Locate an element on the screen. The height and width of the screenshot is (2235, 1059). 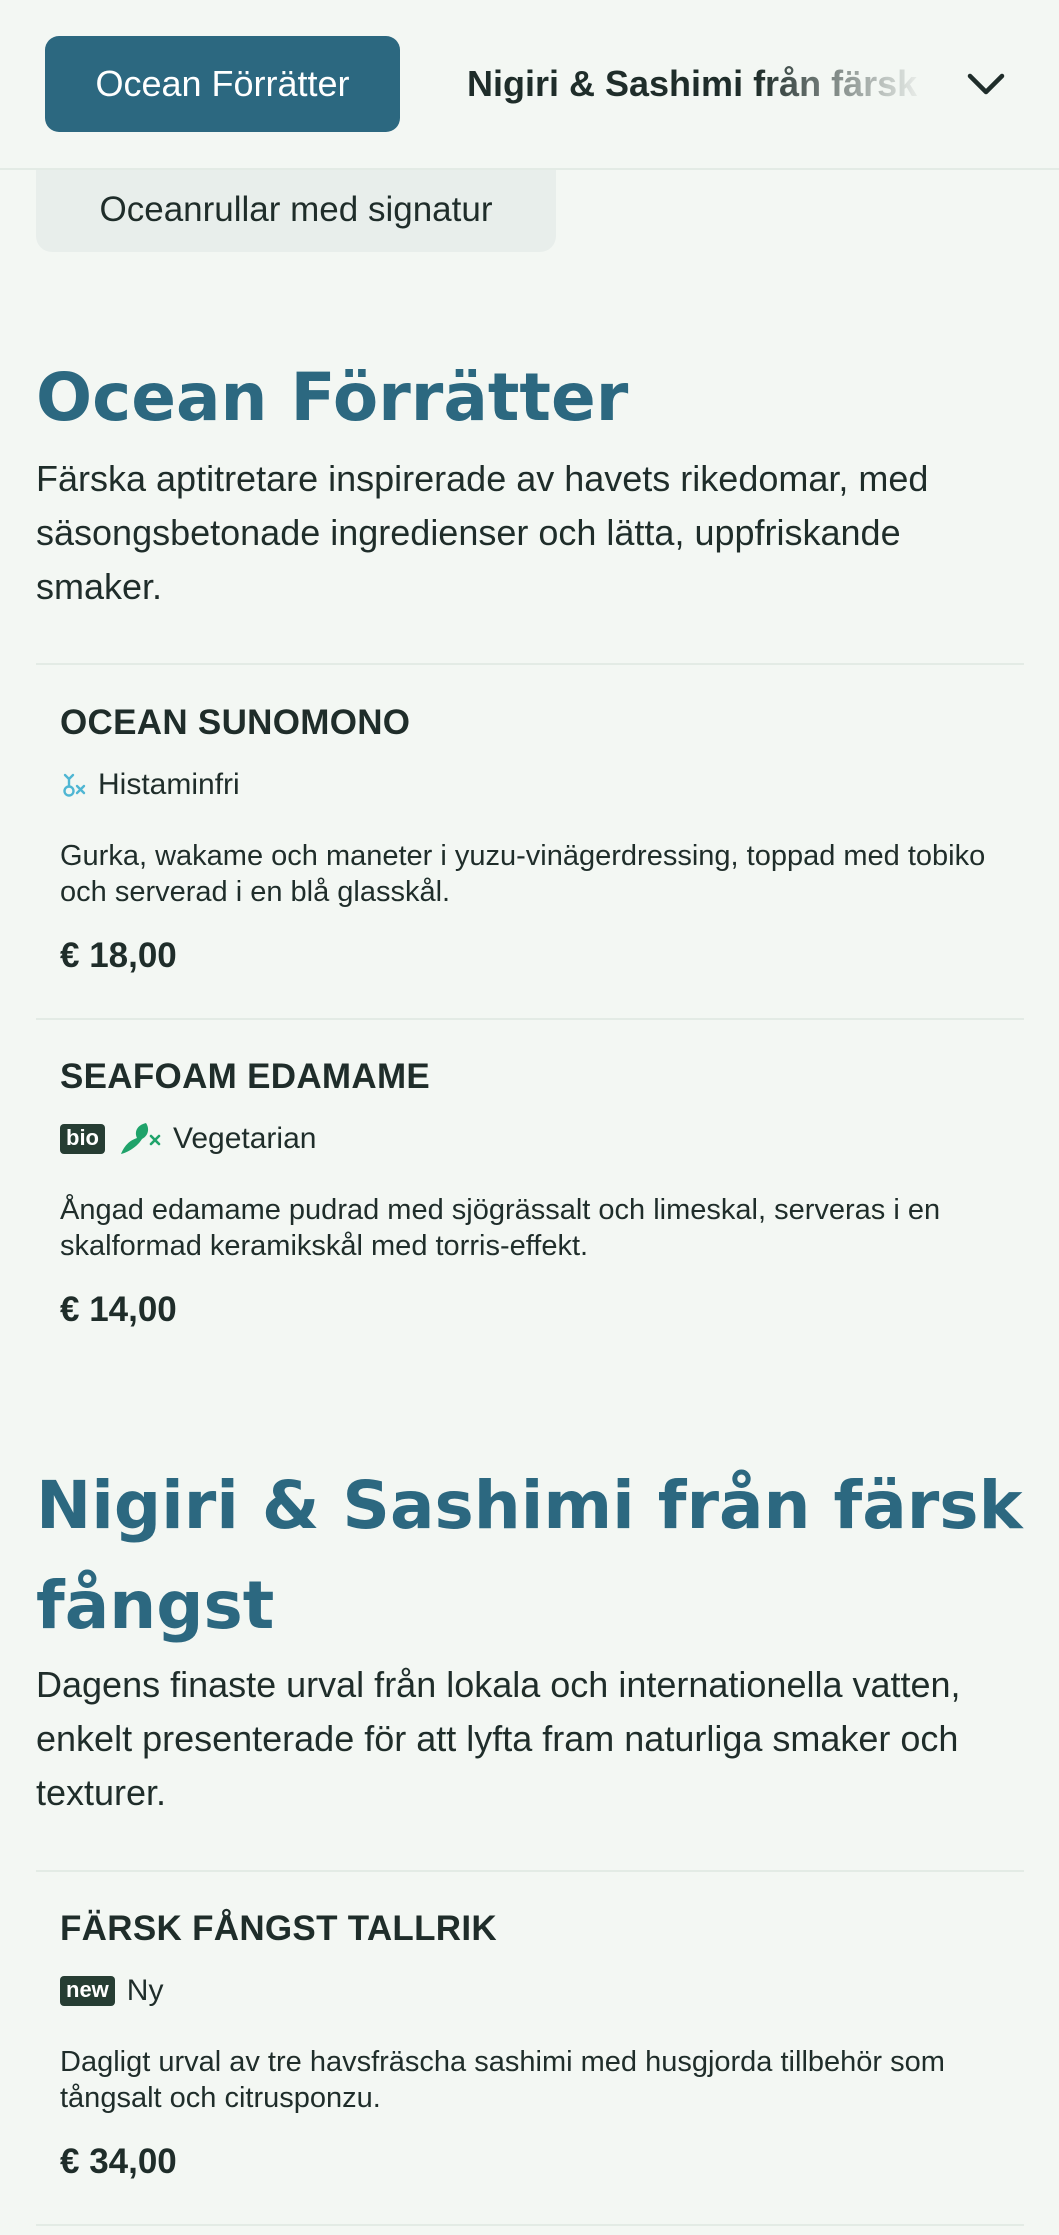
tag-label: Ny is located at coordinates (145, 1990).